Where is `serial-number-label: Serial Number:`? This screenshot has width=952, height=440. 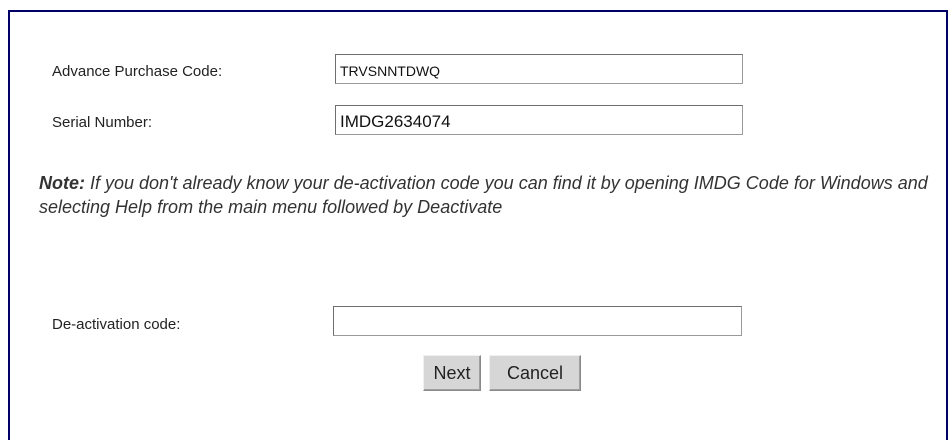 serial-number-label: Serial Number: is located at coordinates (102, 122).